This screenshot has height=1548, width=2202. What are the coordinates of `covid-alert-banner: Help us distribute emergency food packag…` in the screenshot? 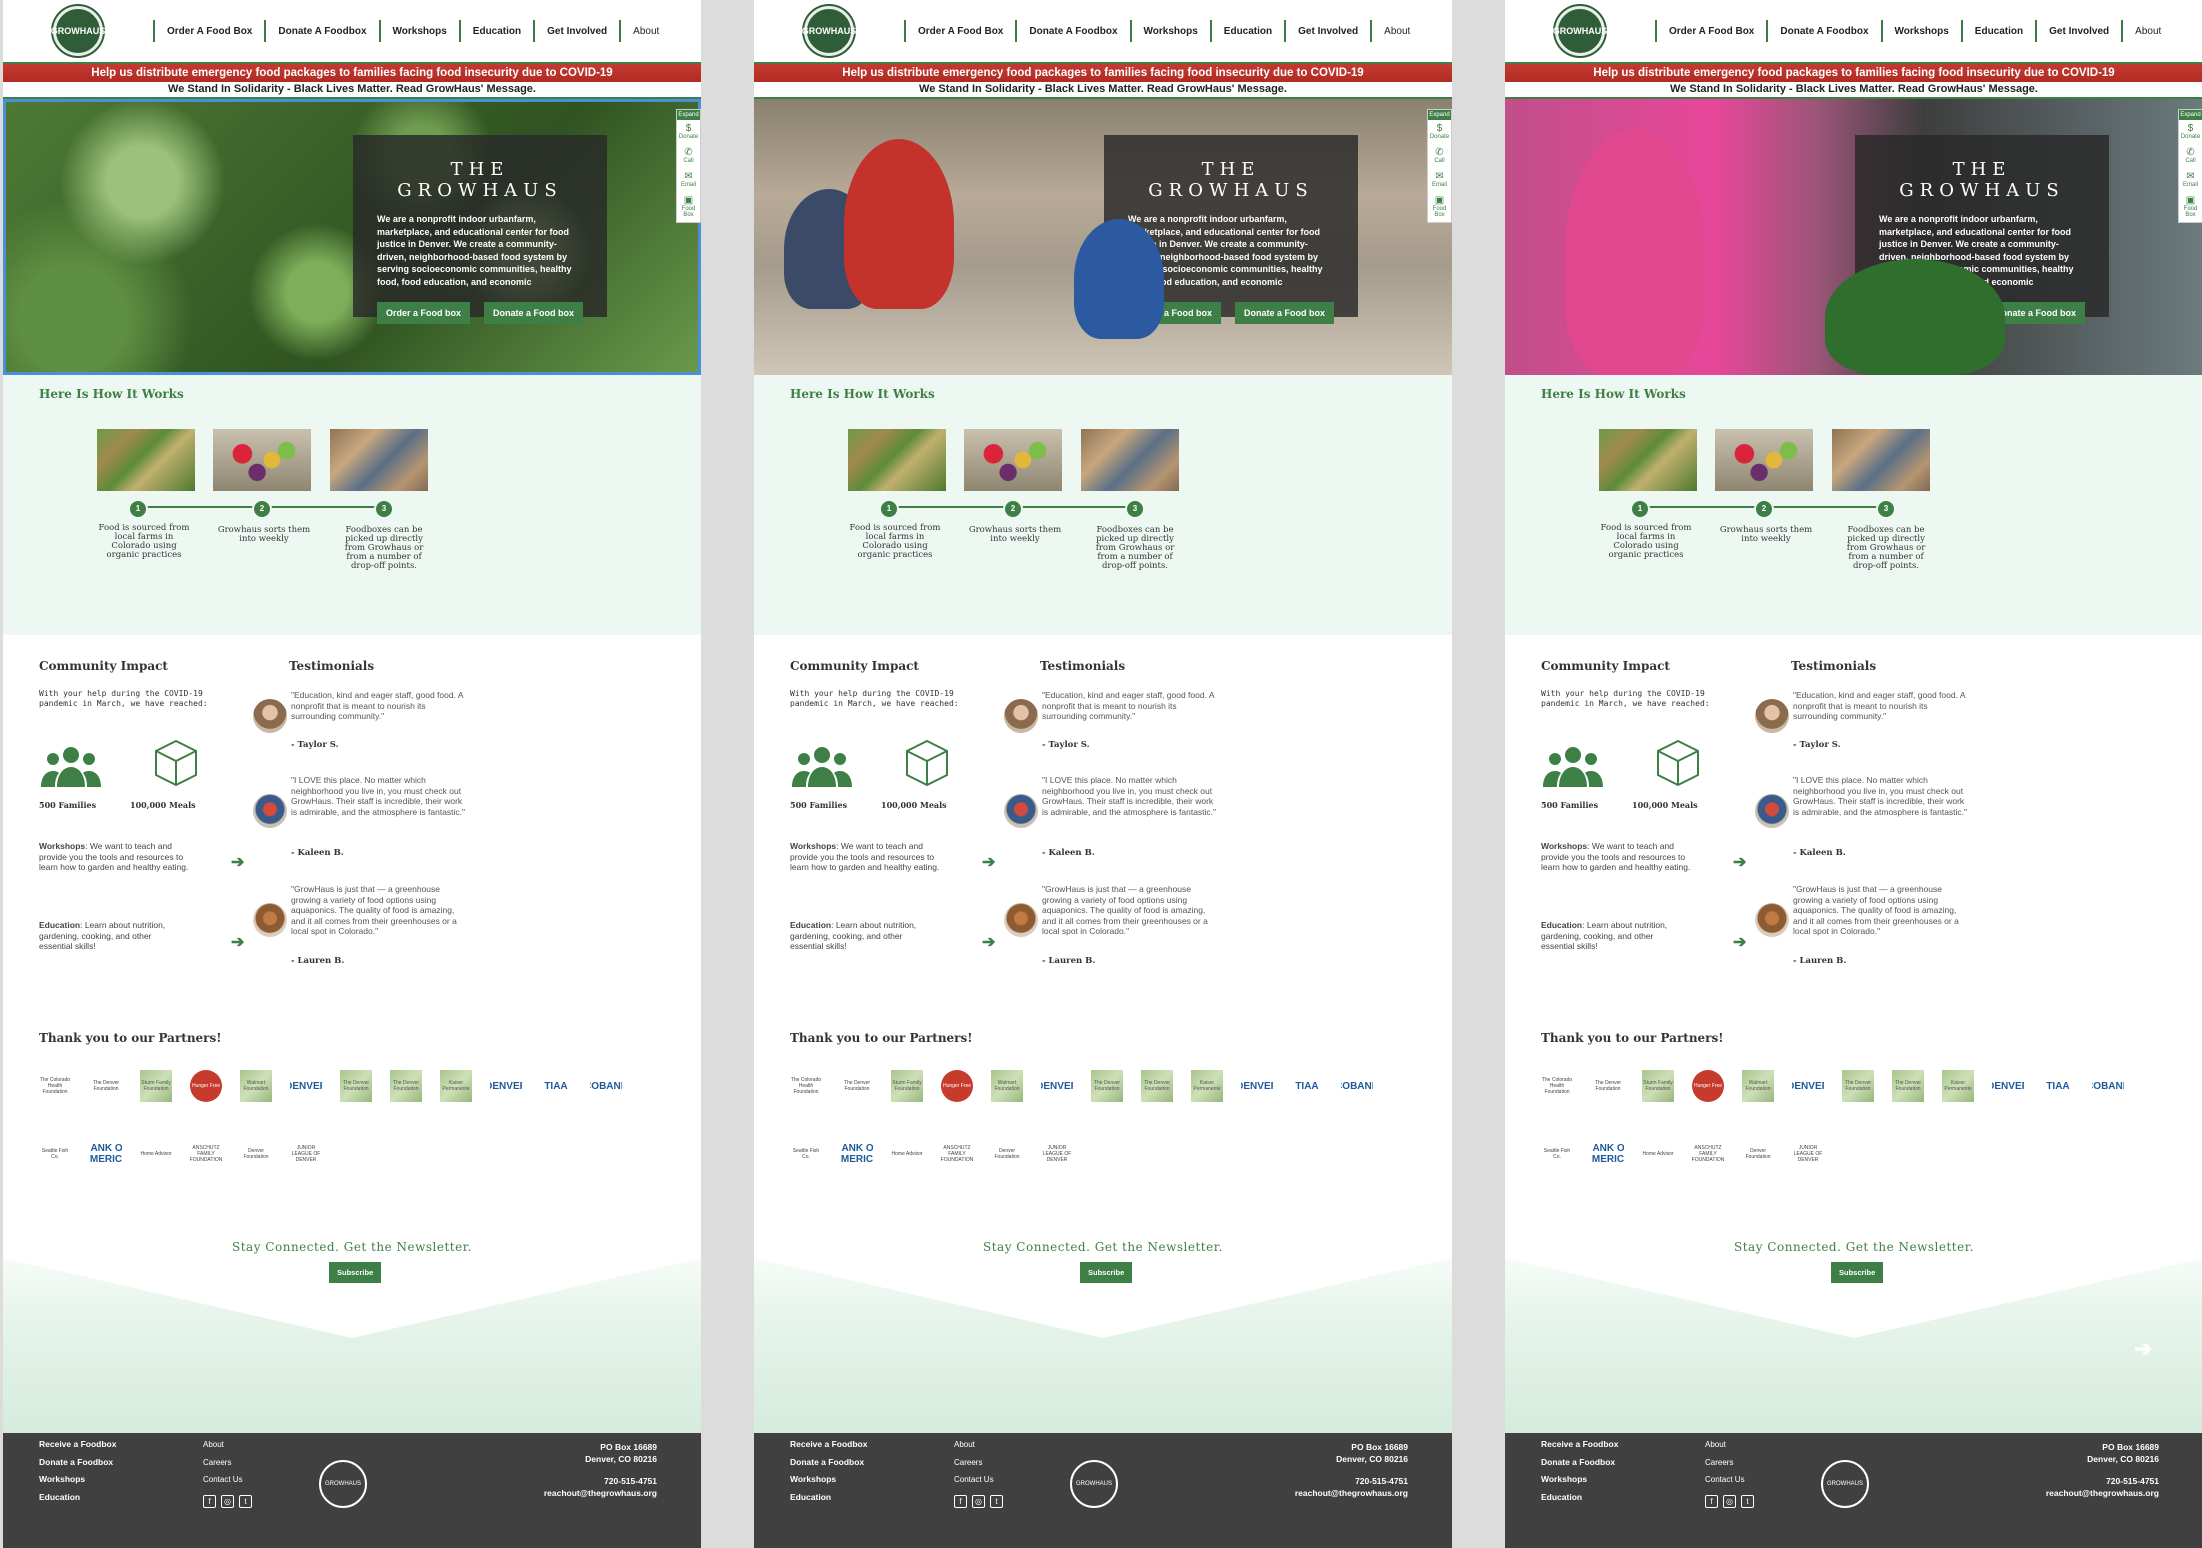 It's located at (352, 72).